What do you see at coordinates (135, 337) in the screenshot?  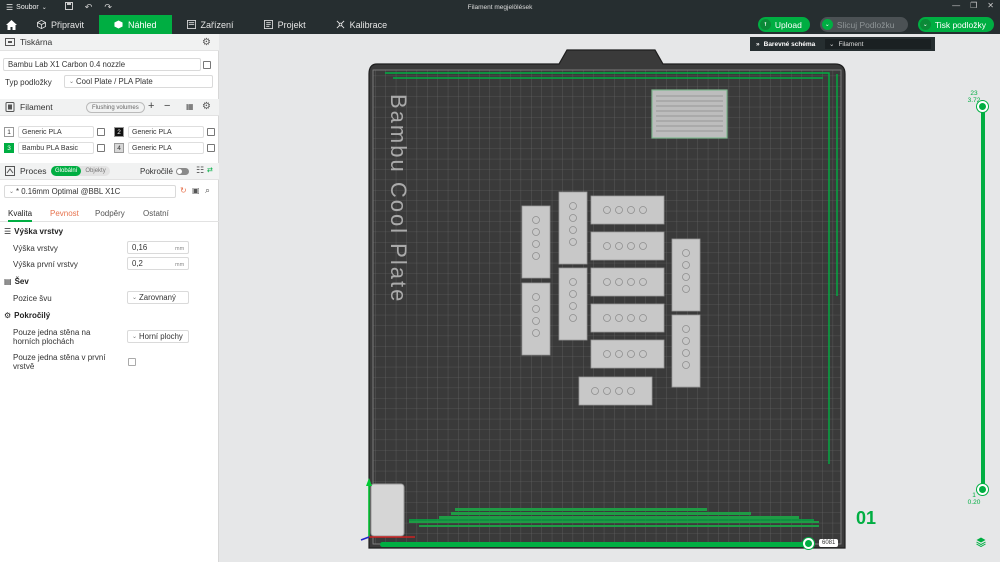 I see `chevron-down-icon: ⌄` at bounding box center [135, 337].